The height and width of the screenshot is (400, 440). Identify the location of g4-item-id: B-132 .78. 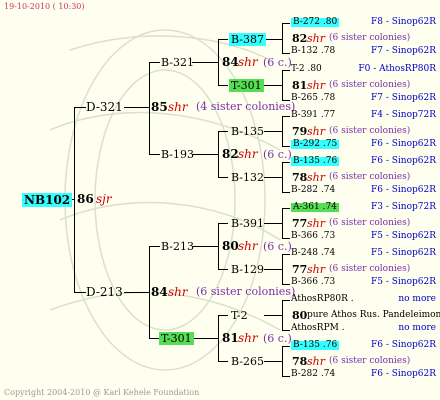
(313, 51).